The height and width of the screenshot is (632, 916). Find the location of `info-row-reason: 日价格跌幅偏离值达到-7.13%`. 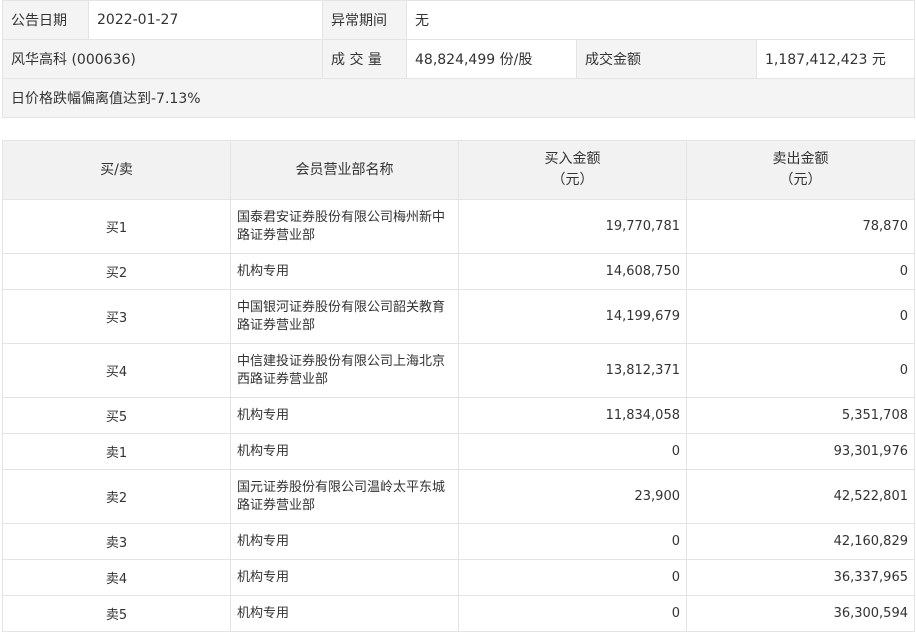

info-row-reason: 日价格跌幅偏离值达到-7.13% is located at coordinates (458, 98).